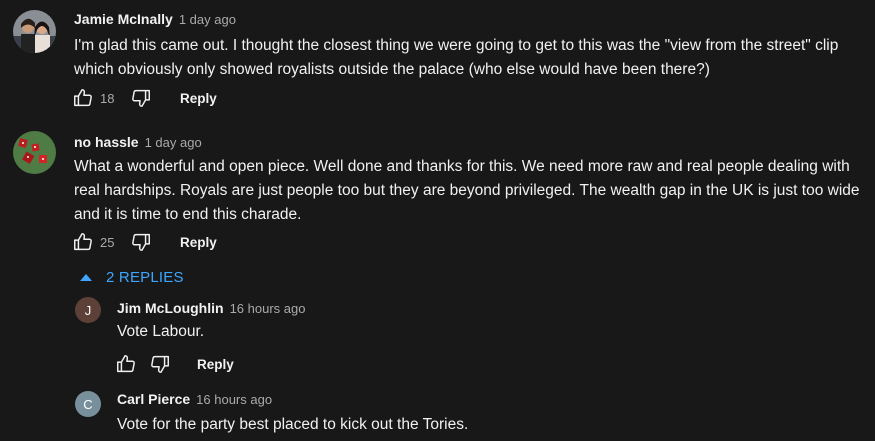 The image size is (875, 441). I want to click on reply-author: Carl Pierce, so click(153, 399).